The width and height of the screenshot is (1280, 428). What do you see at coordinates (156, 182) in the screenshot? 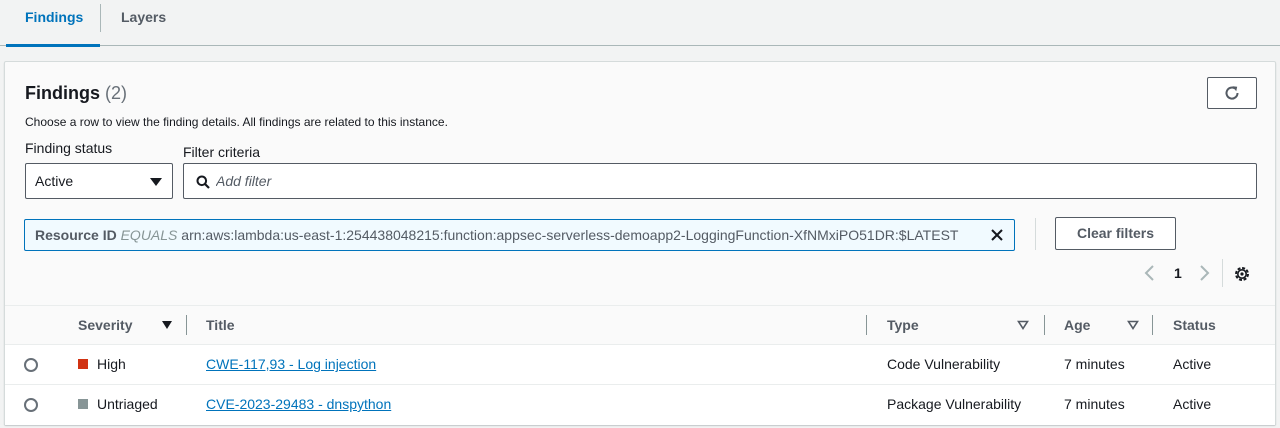
I see `chevron-down-icon` at bounding box center [156, 182].